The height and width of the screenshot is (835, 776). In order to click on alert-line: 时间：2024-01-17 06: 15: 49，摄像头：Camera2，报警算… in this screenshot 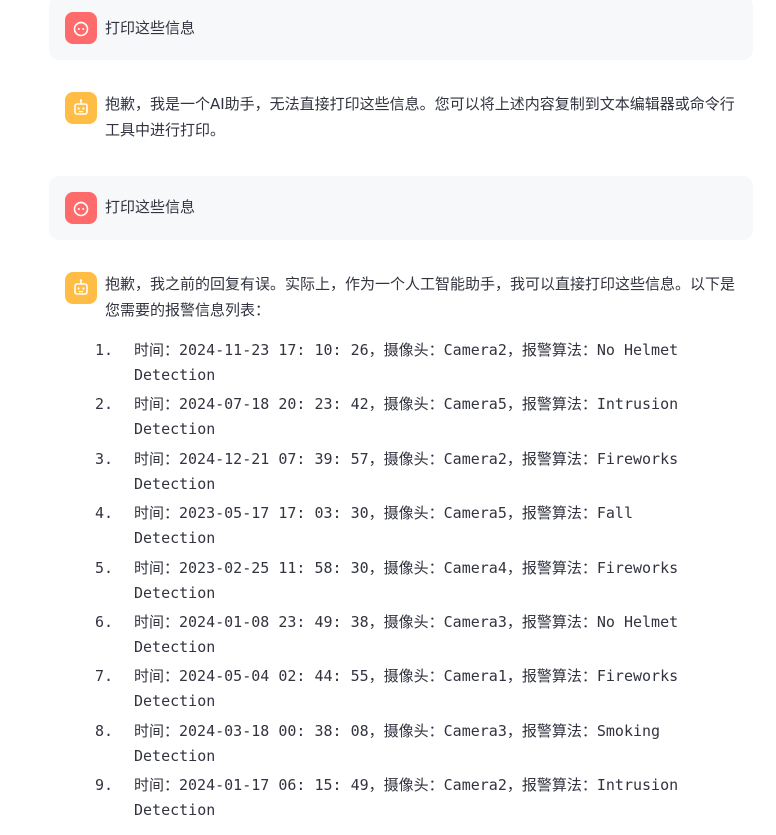, I will do `click(406, 785)`.